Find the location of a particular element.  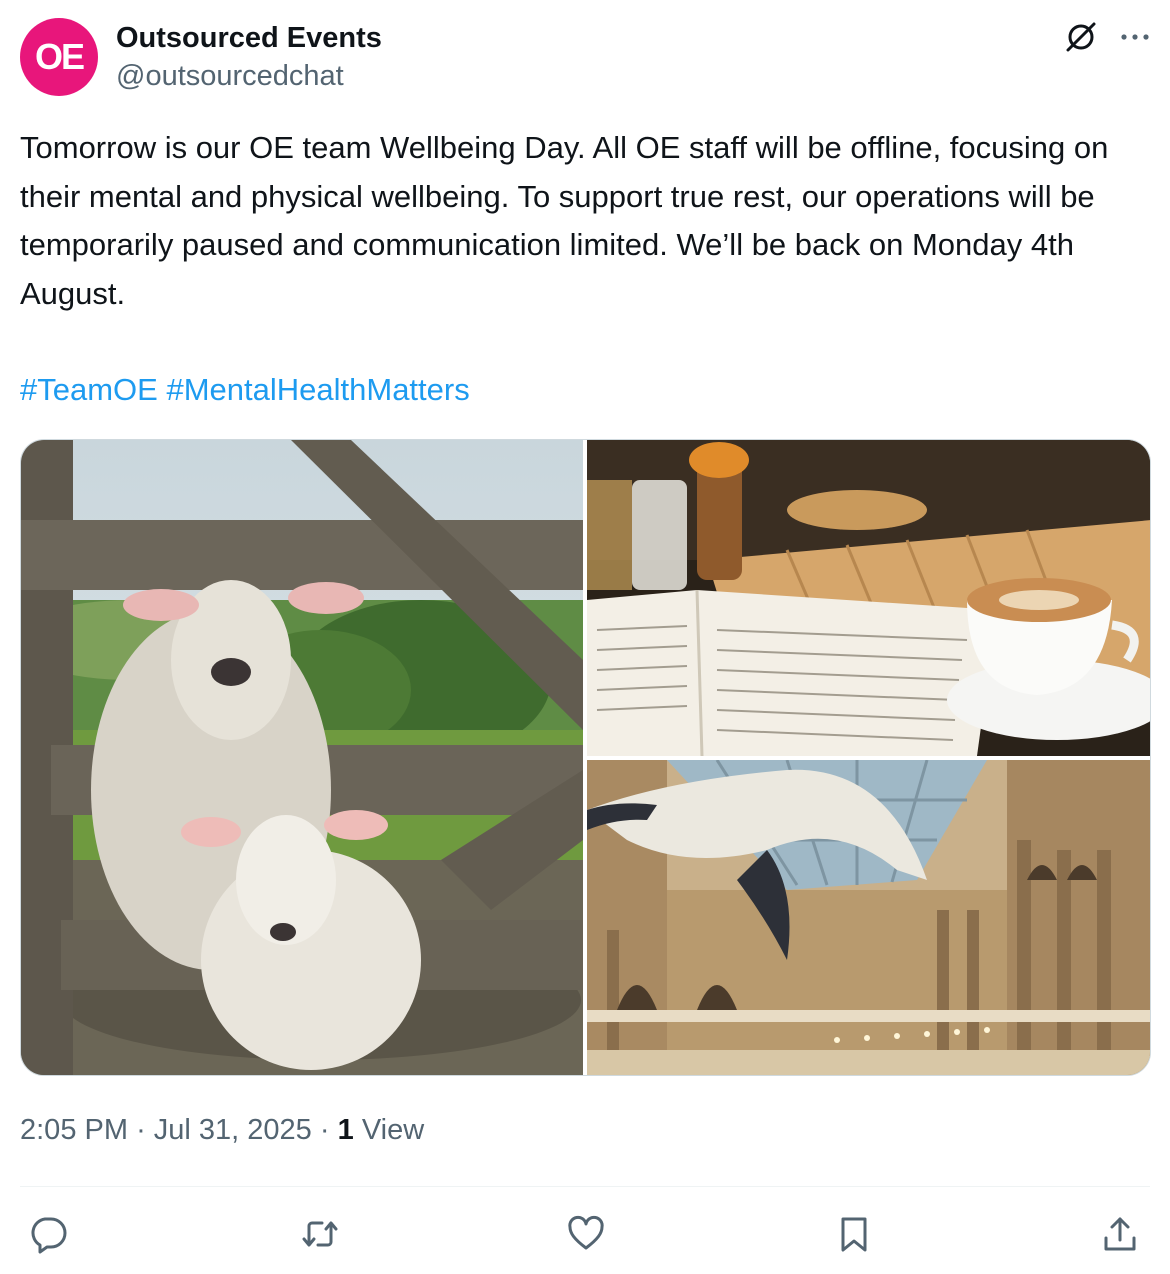

hashtag-teamoe: #TeamOE is located at coordinates (89, 389).